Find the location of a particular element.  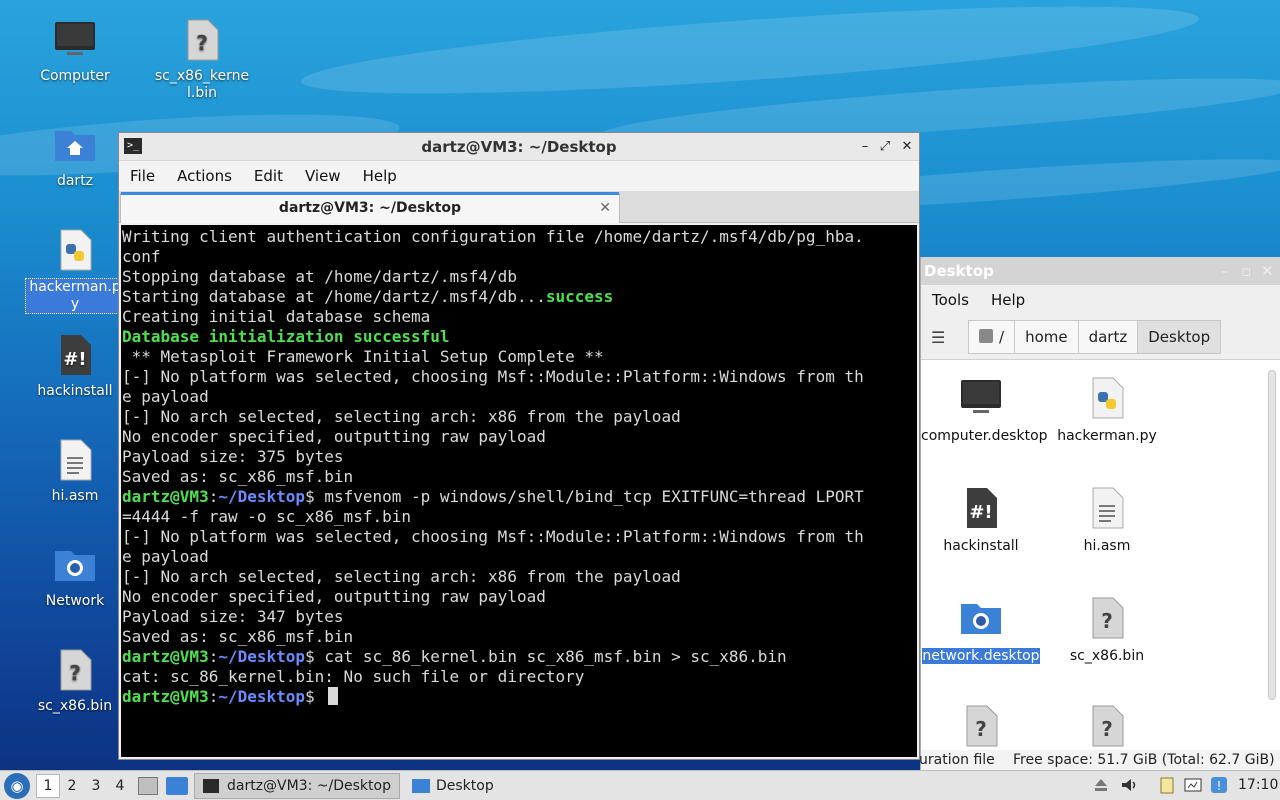

desktop-icon-dartz: dartz is located at coordinates (75, 155).